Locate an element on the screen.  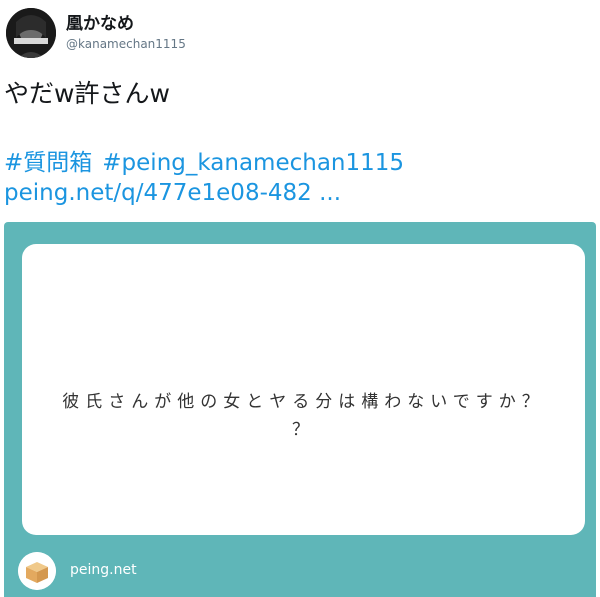
question-text: 彼氏さんが他の女とヤる分は構わないですか？ ？ is located at coordinates (303, 416).